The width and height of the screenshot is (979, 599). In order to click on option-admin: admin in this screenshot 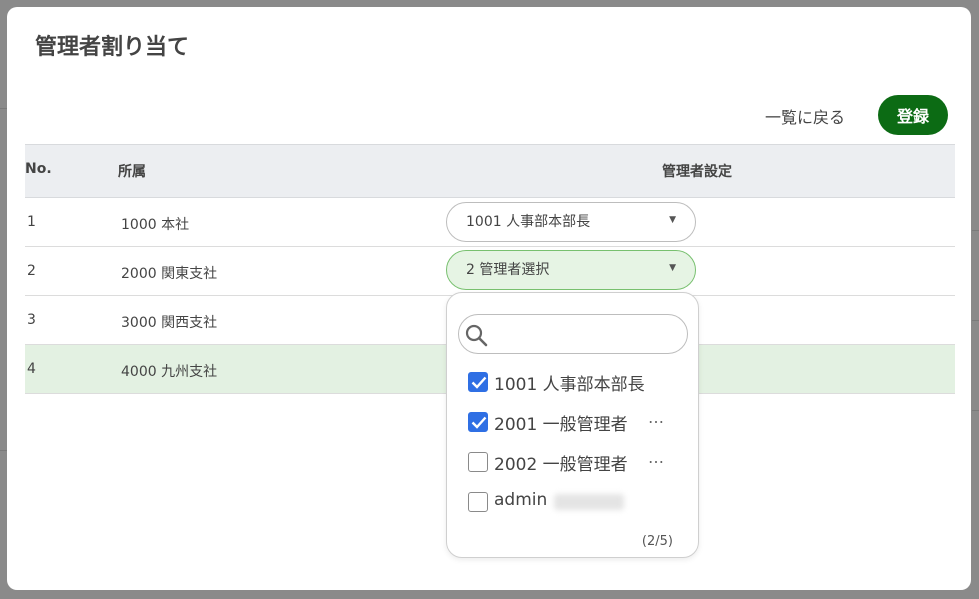, I will do `click(578, 502)`.